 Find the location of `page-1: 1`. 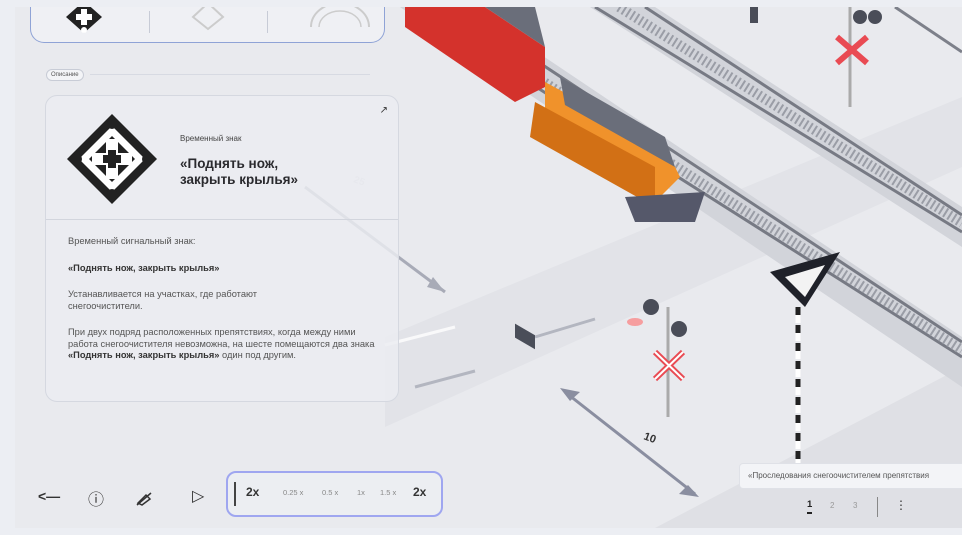

page-1: 1 is located at coordinates (810, 506).